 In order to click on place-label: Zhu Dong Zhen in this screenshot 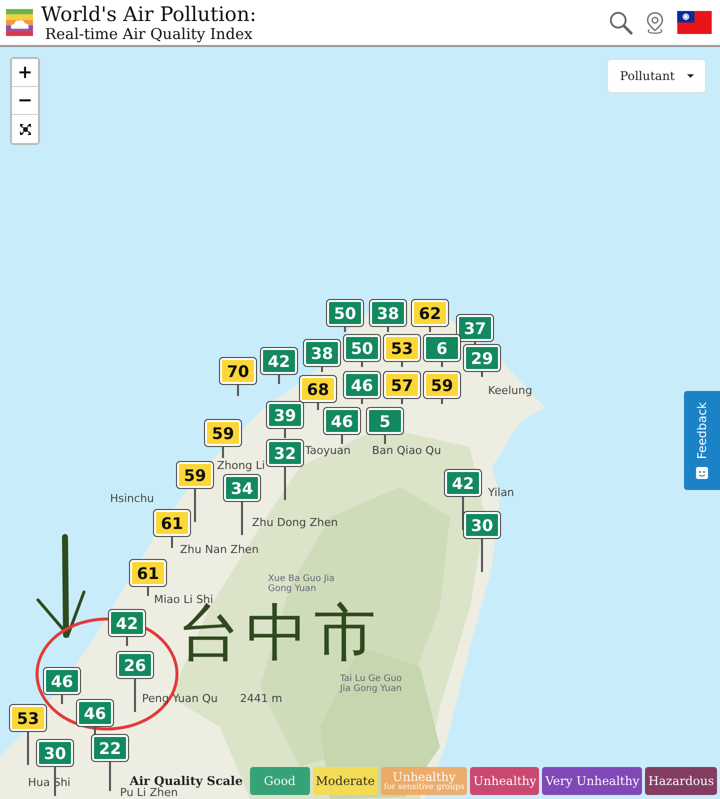, I will do `click(295, 523)`.